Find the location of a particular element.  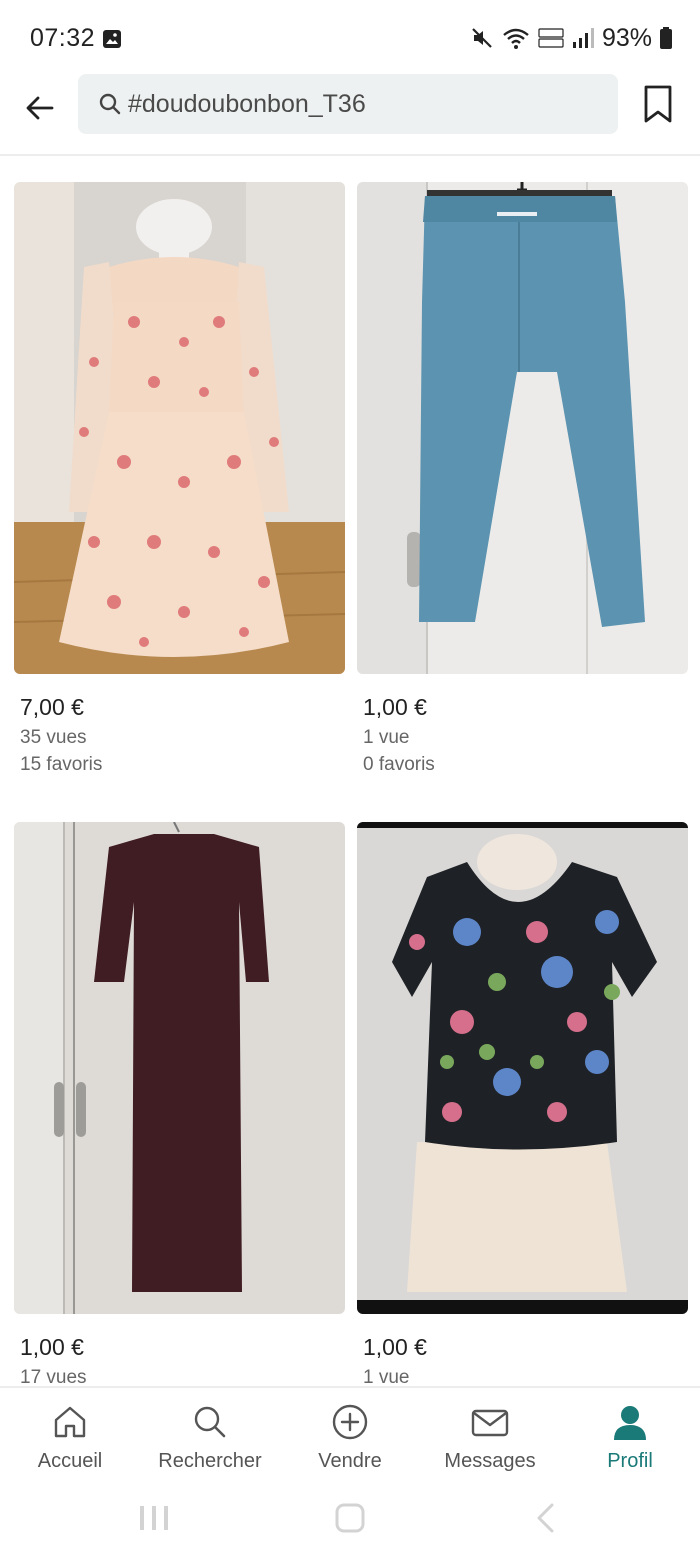

system-nav-bar is located at coordinates (350, 1522).